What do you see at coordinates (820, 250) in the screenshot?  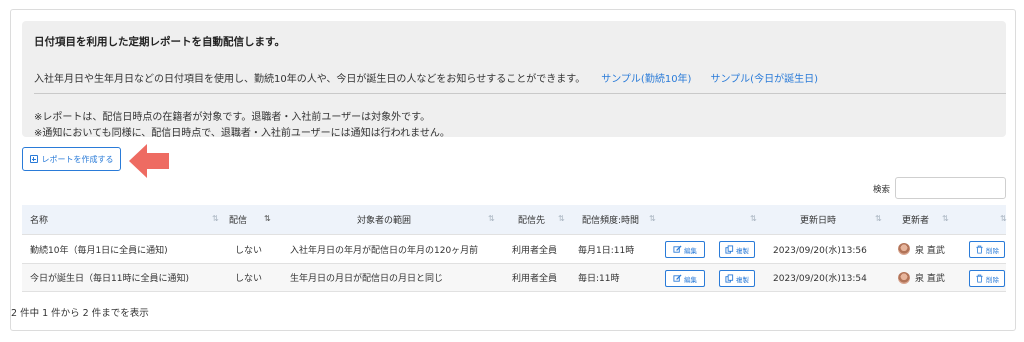 I see `cell-updated-at: 2023/09/20(水)13:56` at bounding box center [820, 250].